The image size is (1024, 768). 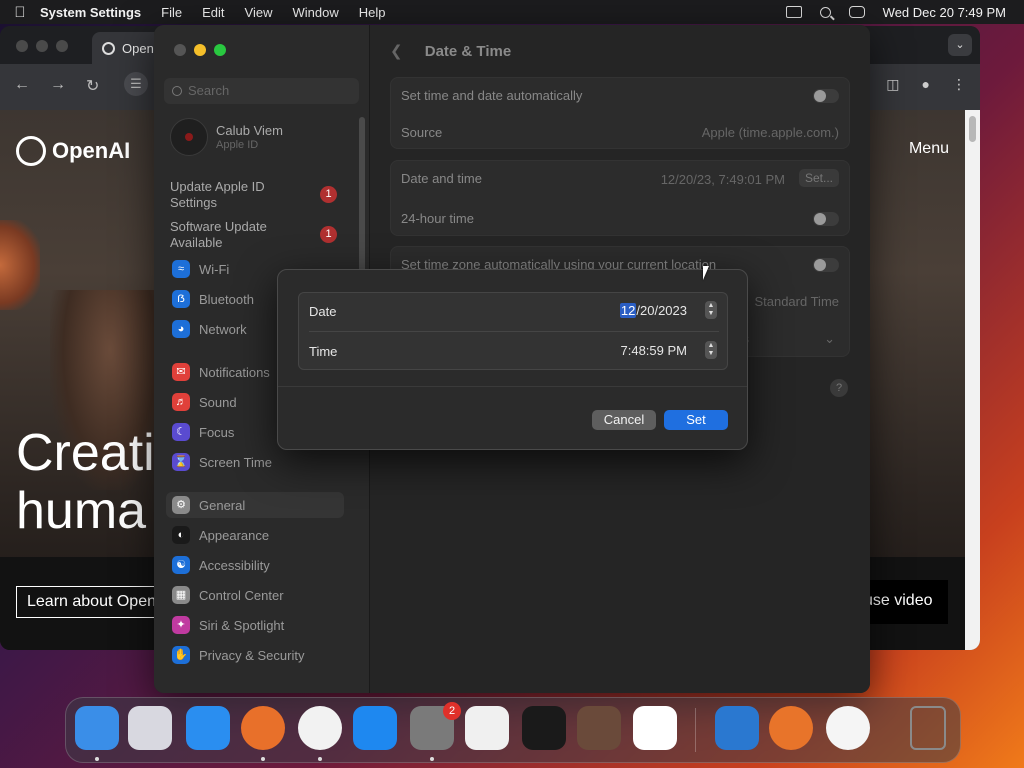 I want to click on control-center-icon, so click(x=856, y=12).